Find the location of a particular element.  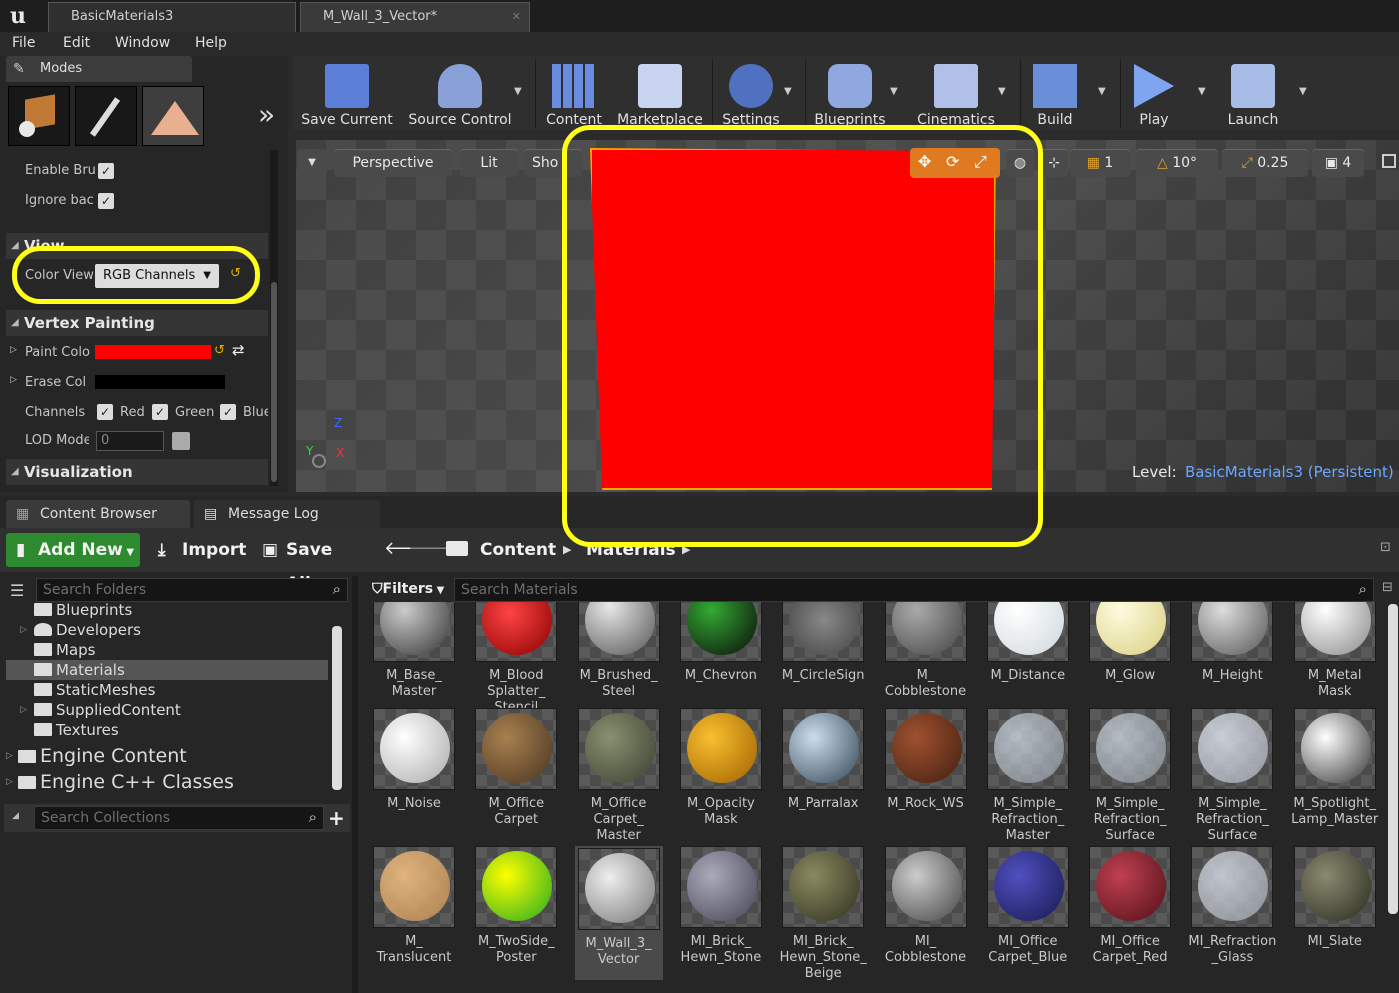

folder-materials: Materials is located at coordinates (79, 670).